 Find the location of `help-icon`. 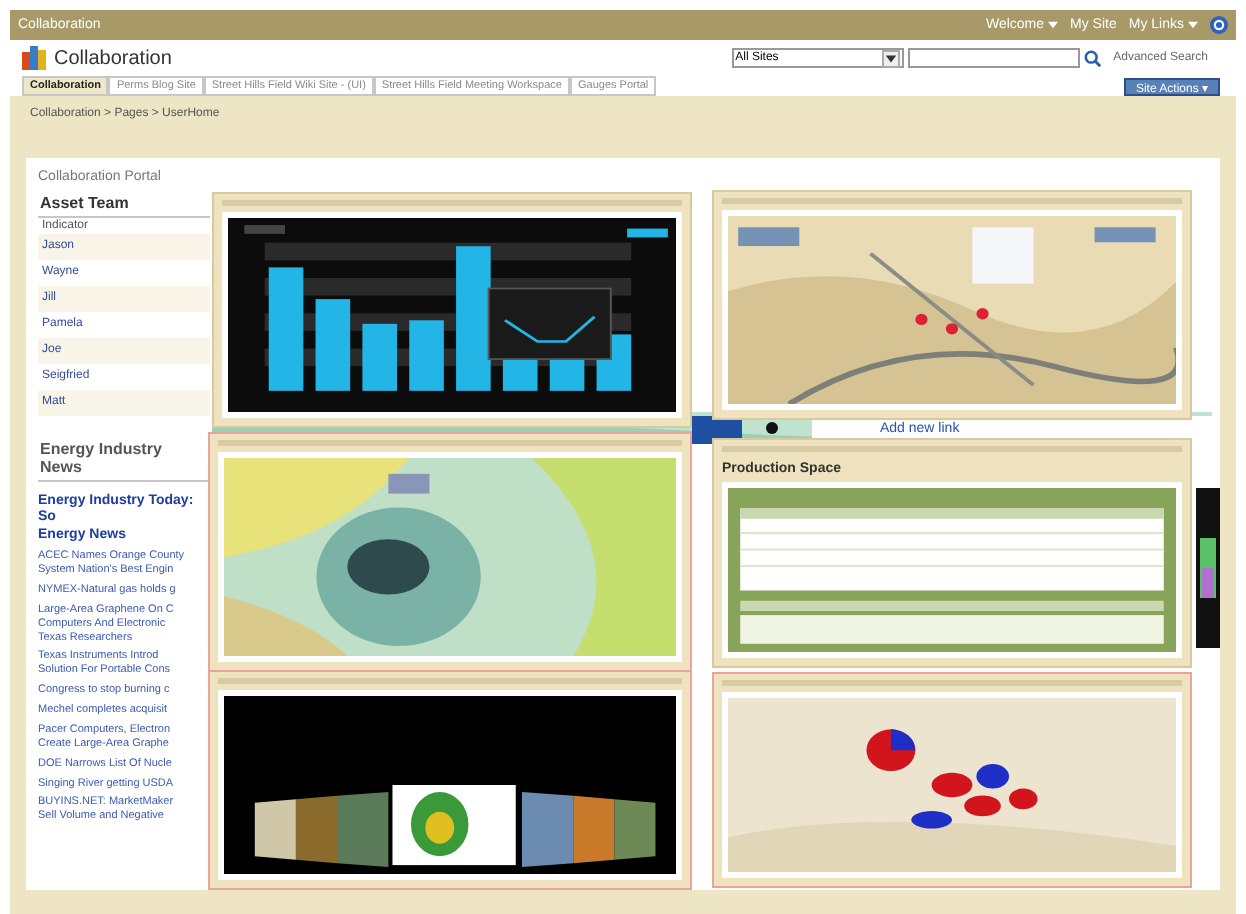

help-icon is located at coordinates (1219, 25).